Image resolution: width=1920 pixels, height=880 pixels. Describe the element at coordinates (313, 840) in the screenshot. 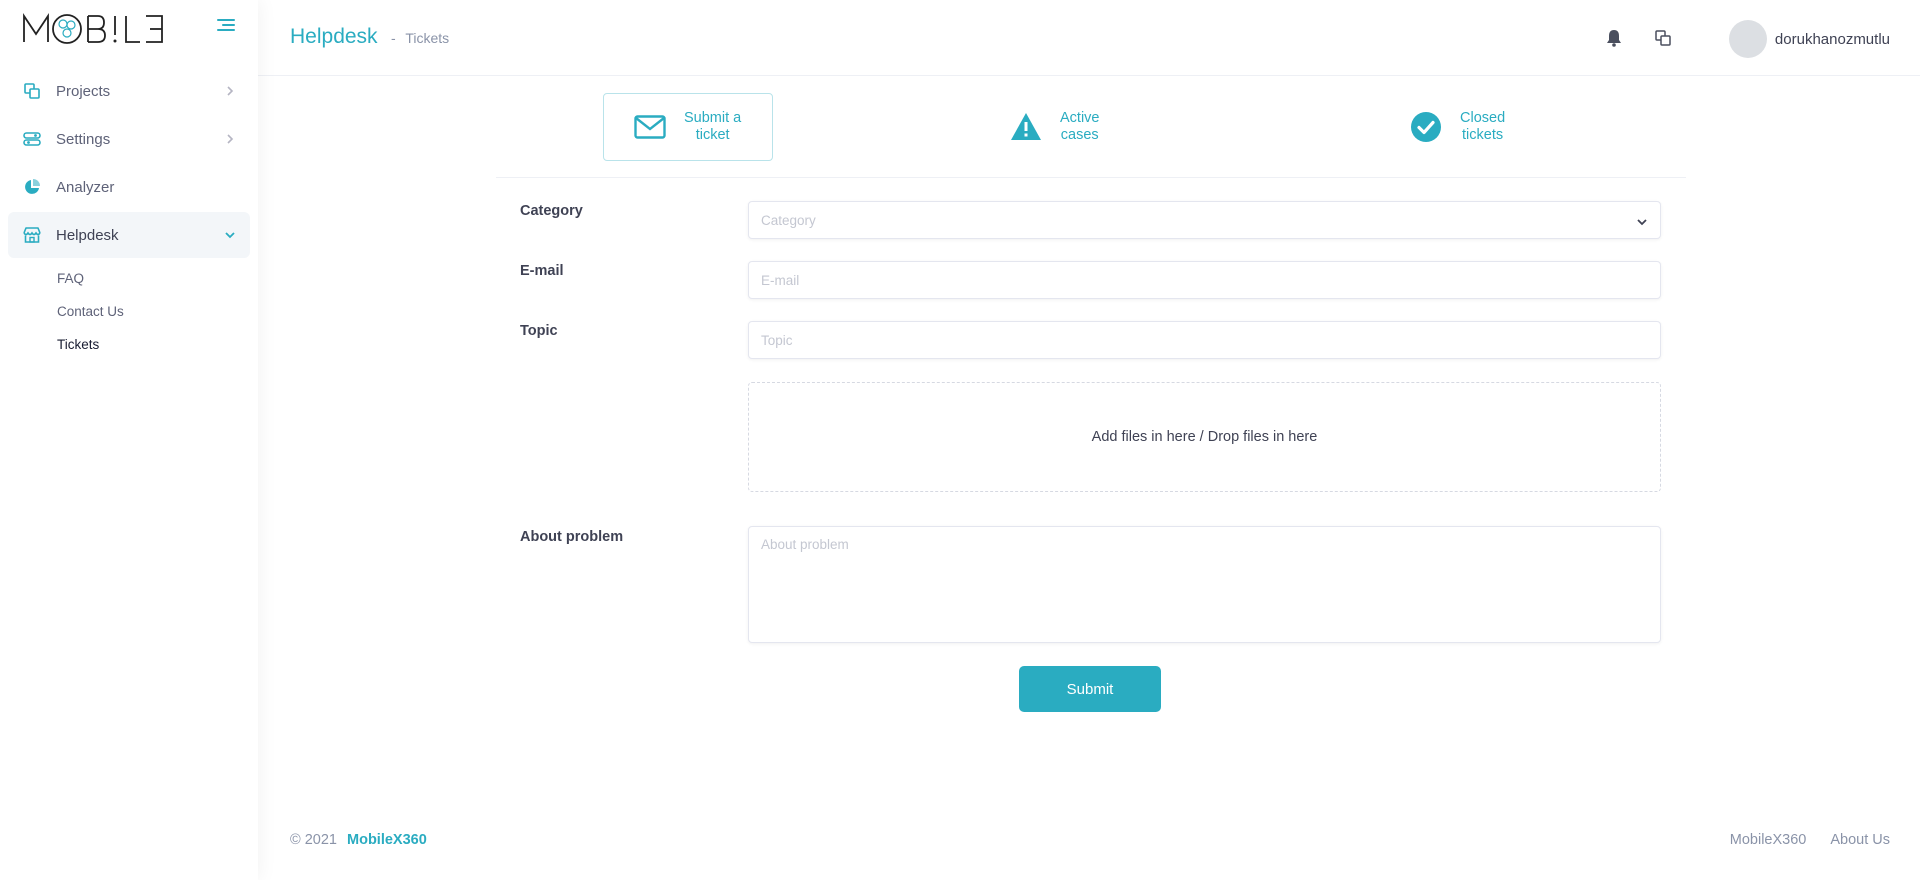

I see `copyright-text: © 2021` at that location.